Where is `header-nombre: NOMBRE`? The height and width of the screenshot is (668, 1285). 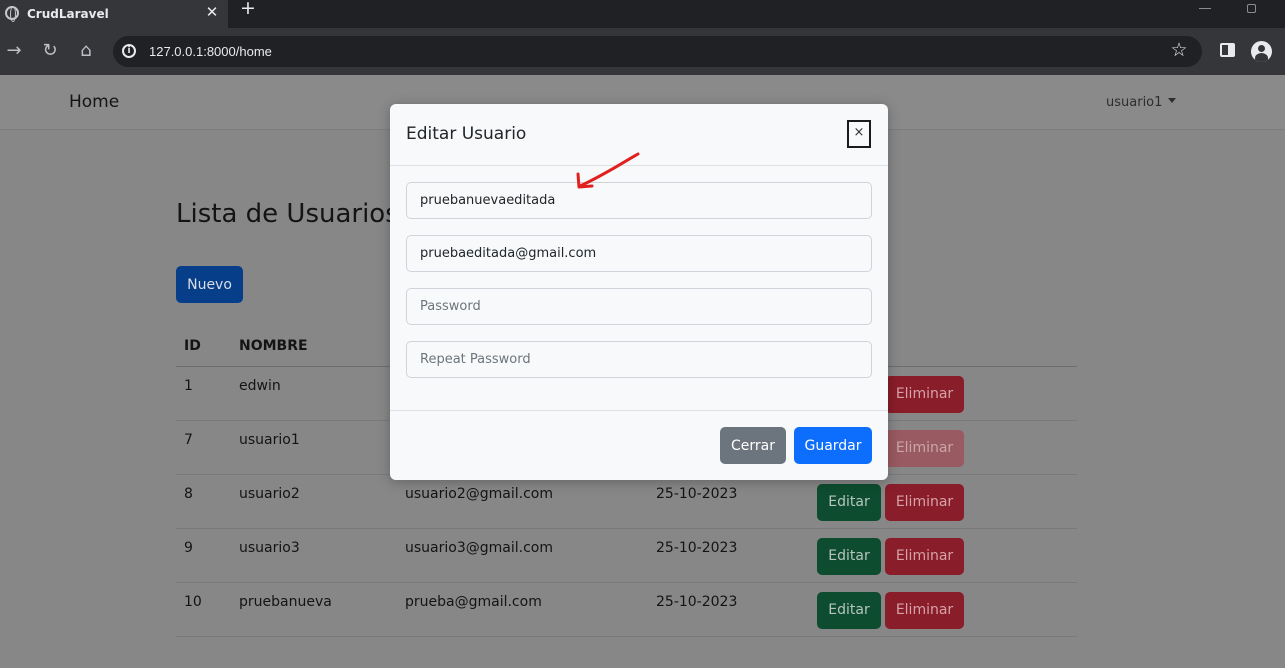 header-nombre: NOMBRE is located at coordinates (314, 347).